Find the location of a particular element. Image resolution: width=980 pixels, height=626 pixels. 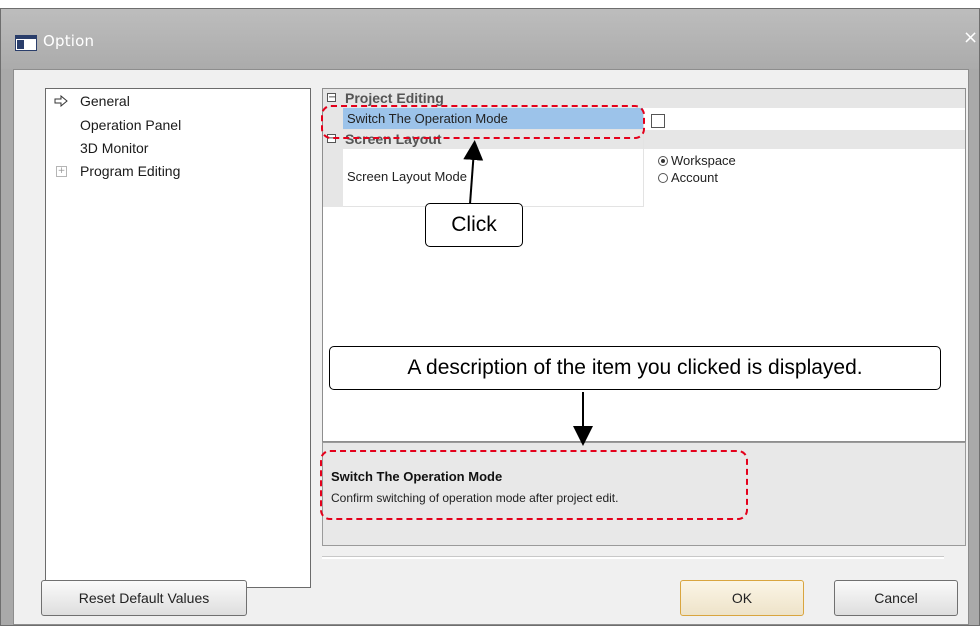

arrow-up-icon is located at coordinates (473, 172).